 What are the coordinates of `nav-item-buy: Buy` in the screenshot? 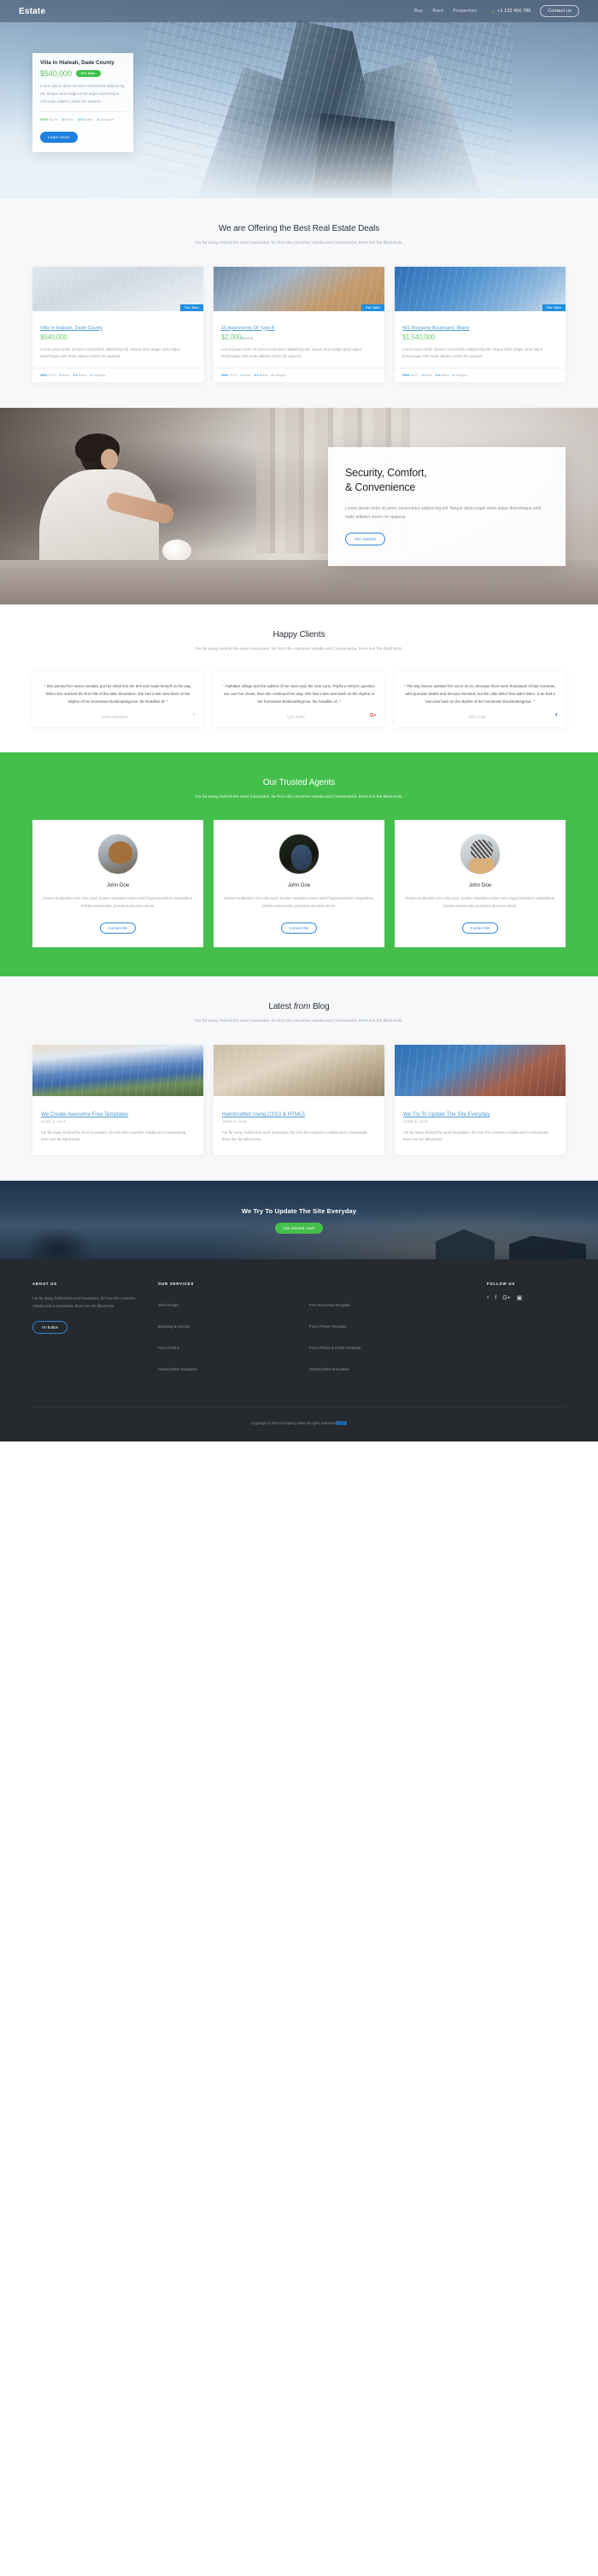 It's located at (419, 11).